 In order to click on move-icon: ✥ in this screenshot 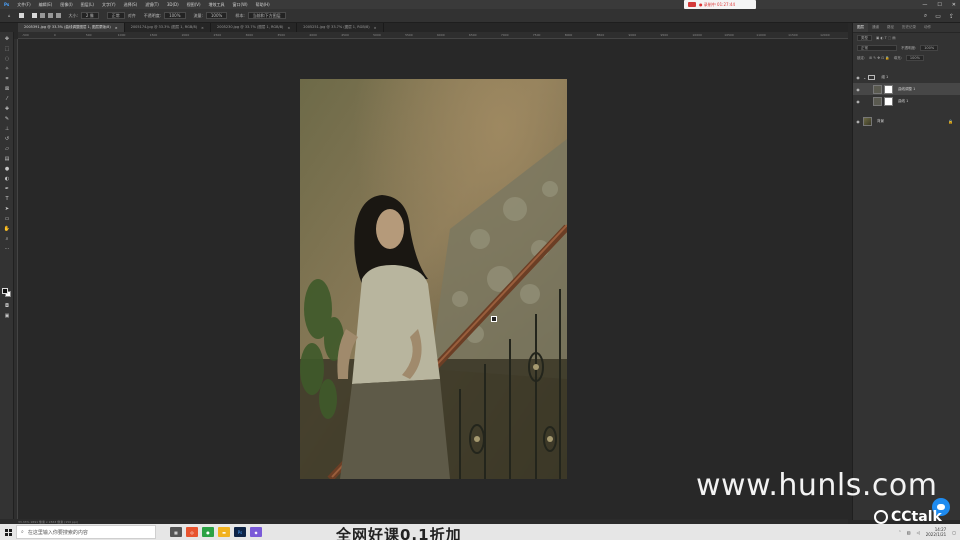, I will do `click(7, 38)`.